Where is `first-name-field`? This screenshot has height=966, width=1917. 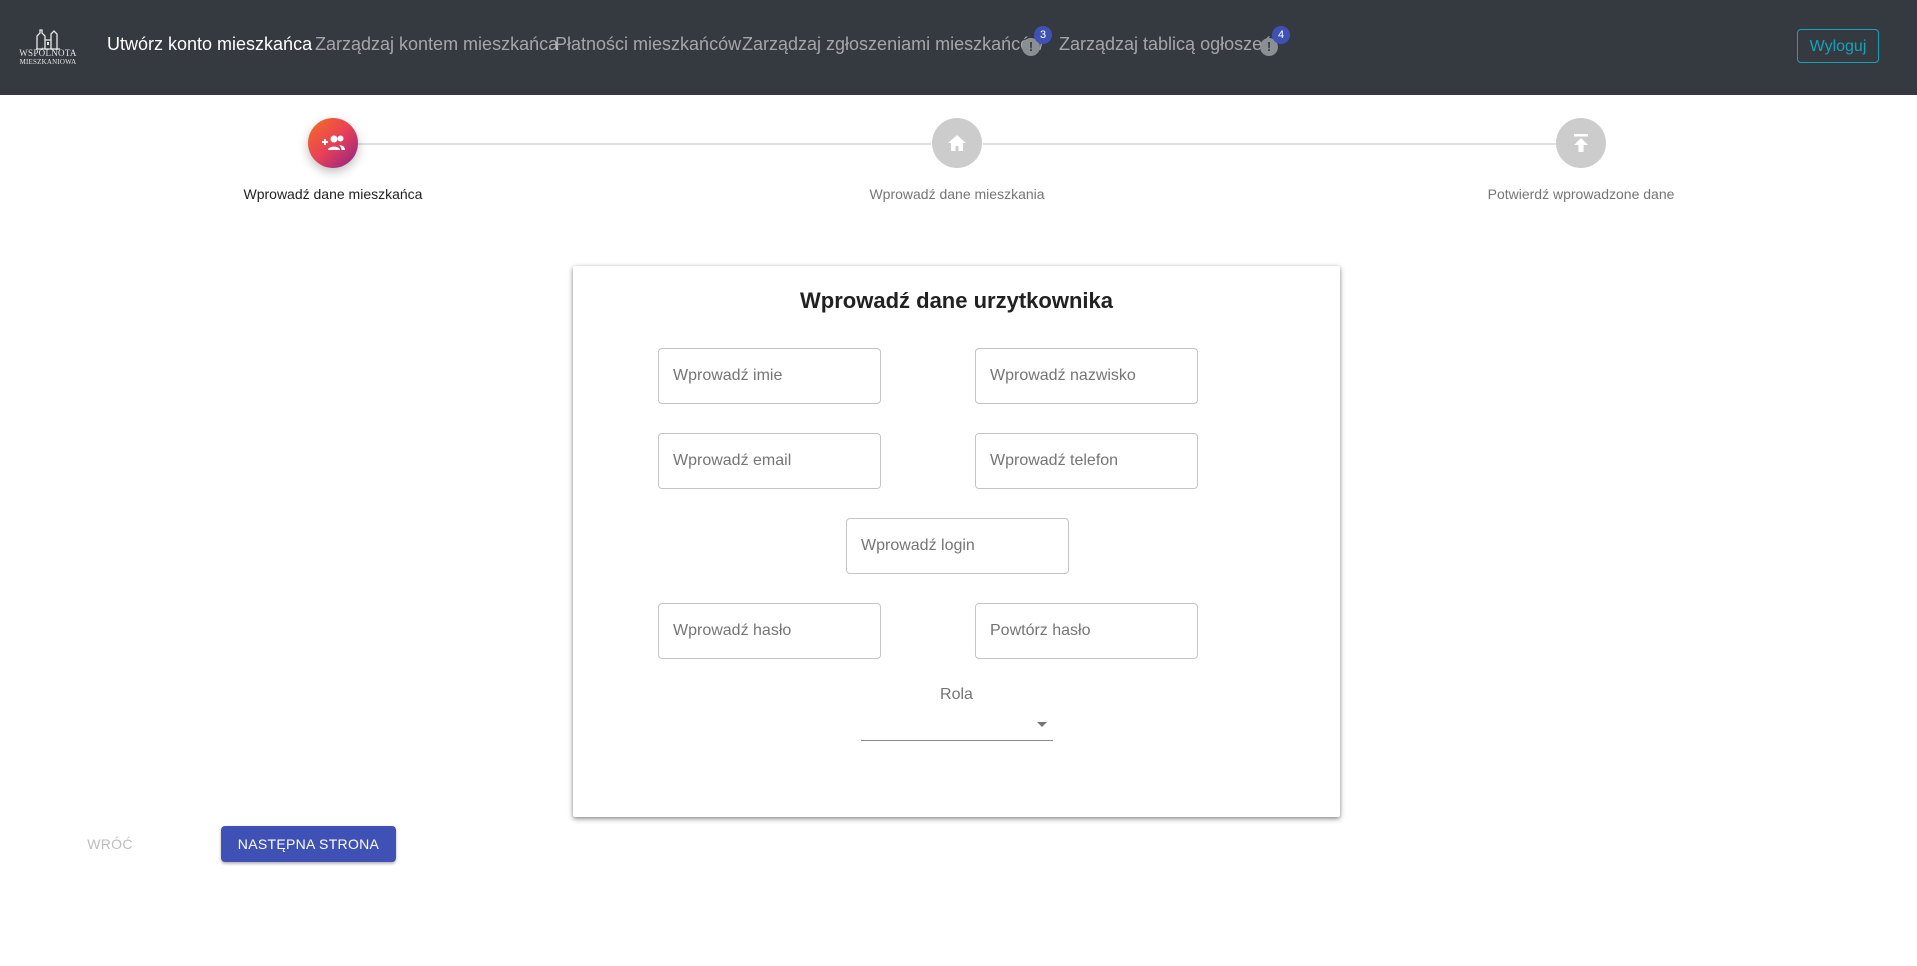 first-name-field is located at coordinates (769, 376).